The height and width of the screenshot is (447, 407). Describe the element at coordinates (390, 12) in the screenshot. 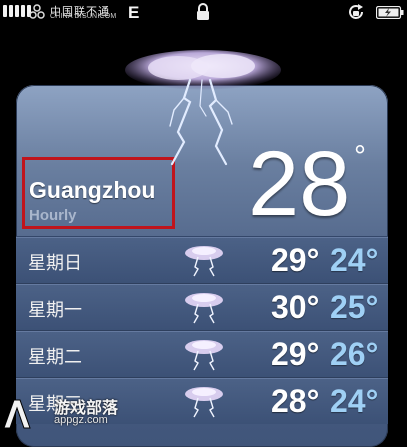

I see `battery-icon` at that location.